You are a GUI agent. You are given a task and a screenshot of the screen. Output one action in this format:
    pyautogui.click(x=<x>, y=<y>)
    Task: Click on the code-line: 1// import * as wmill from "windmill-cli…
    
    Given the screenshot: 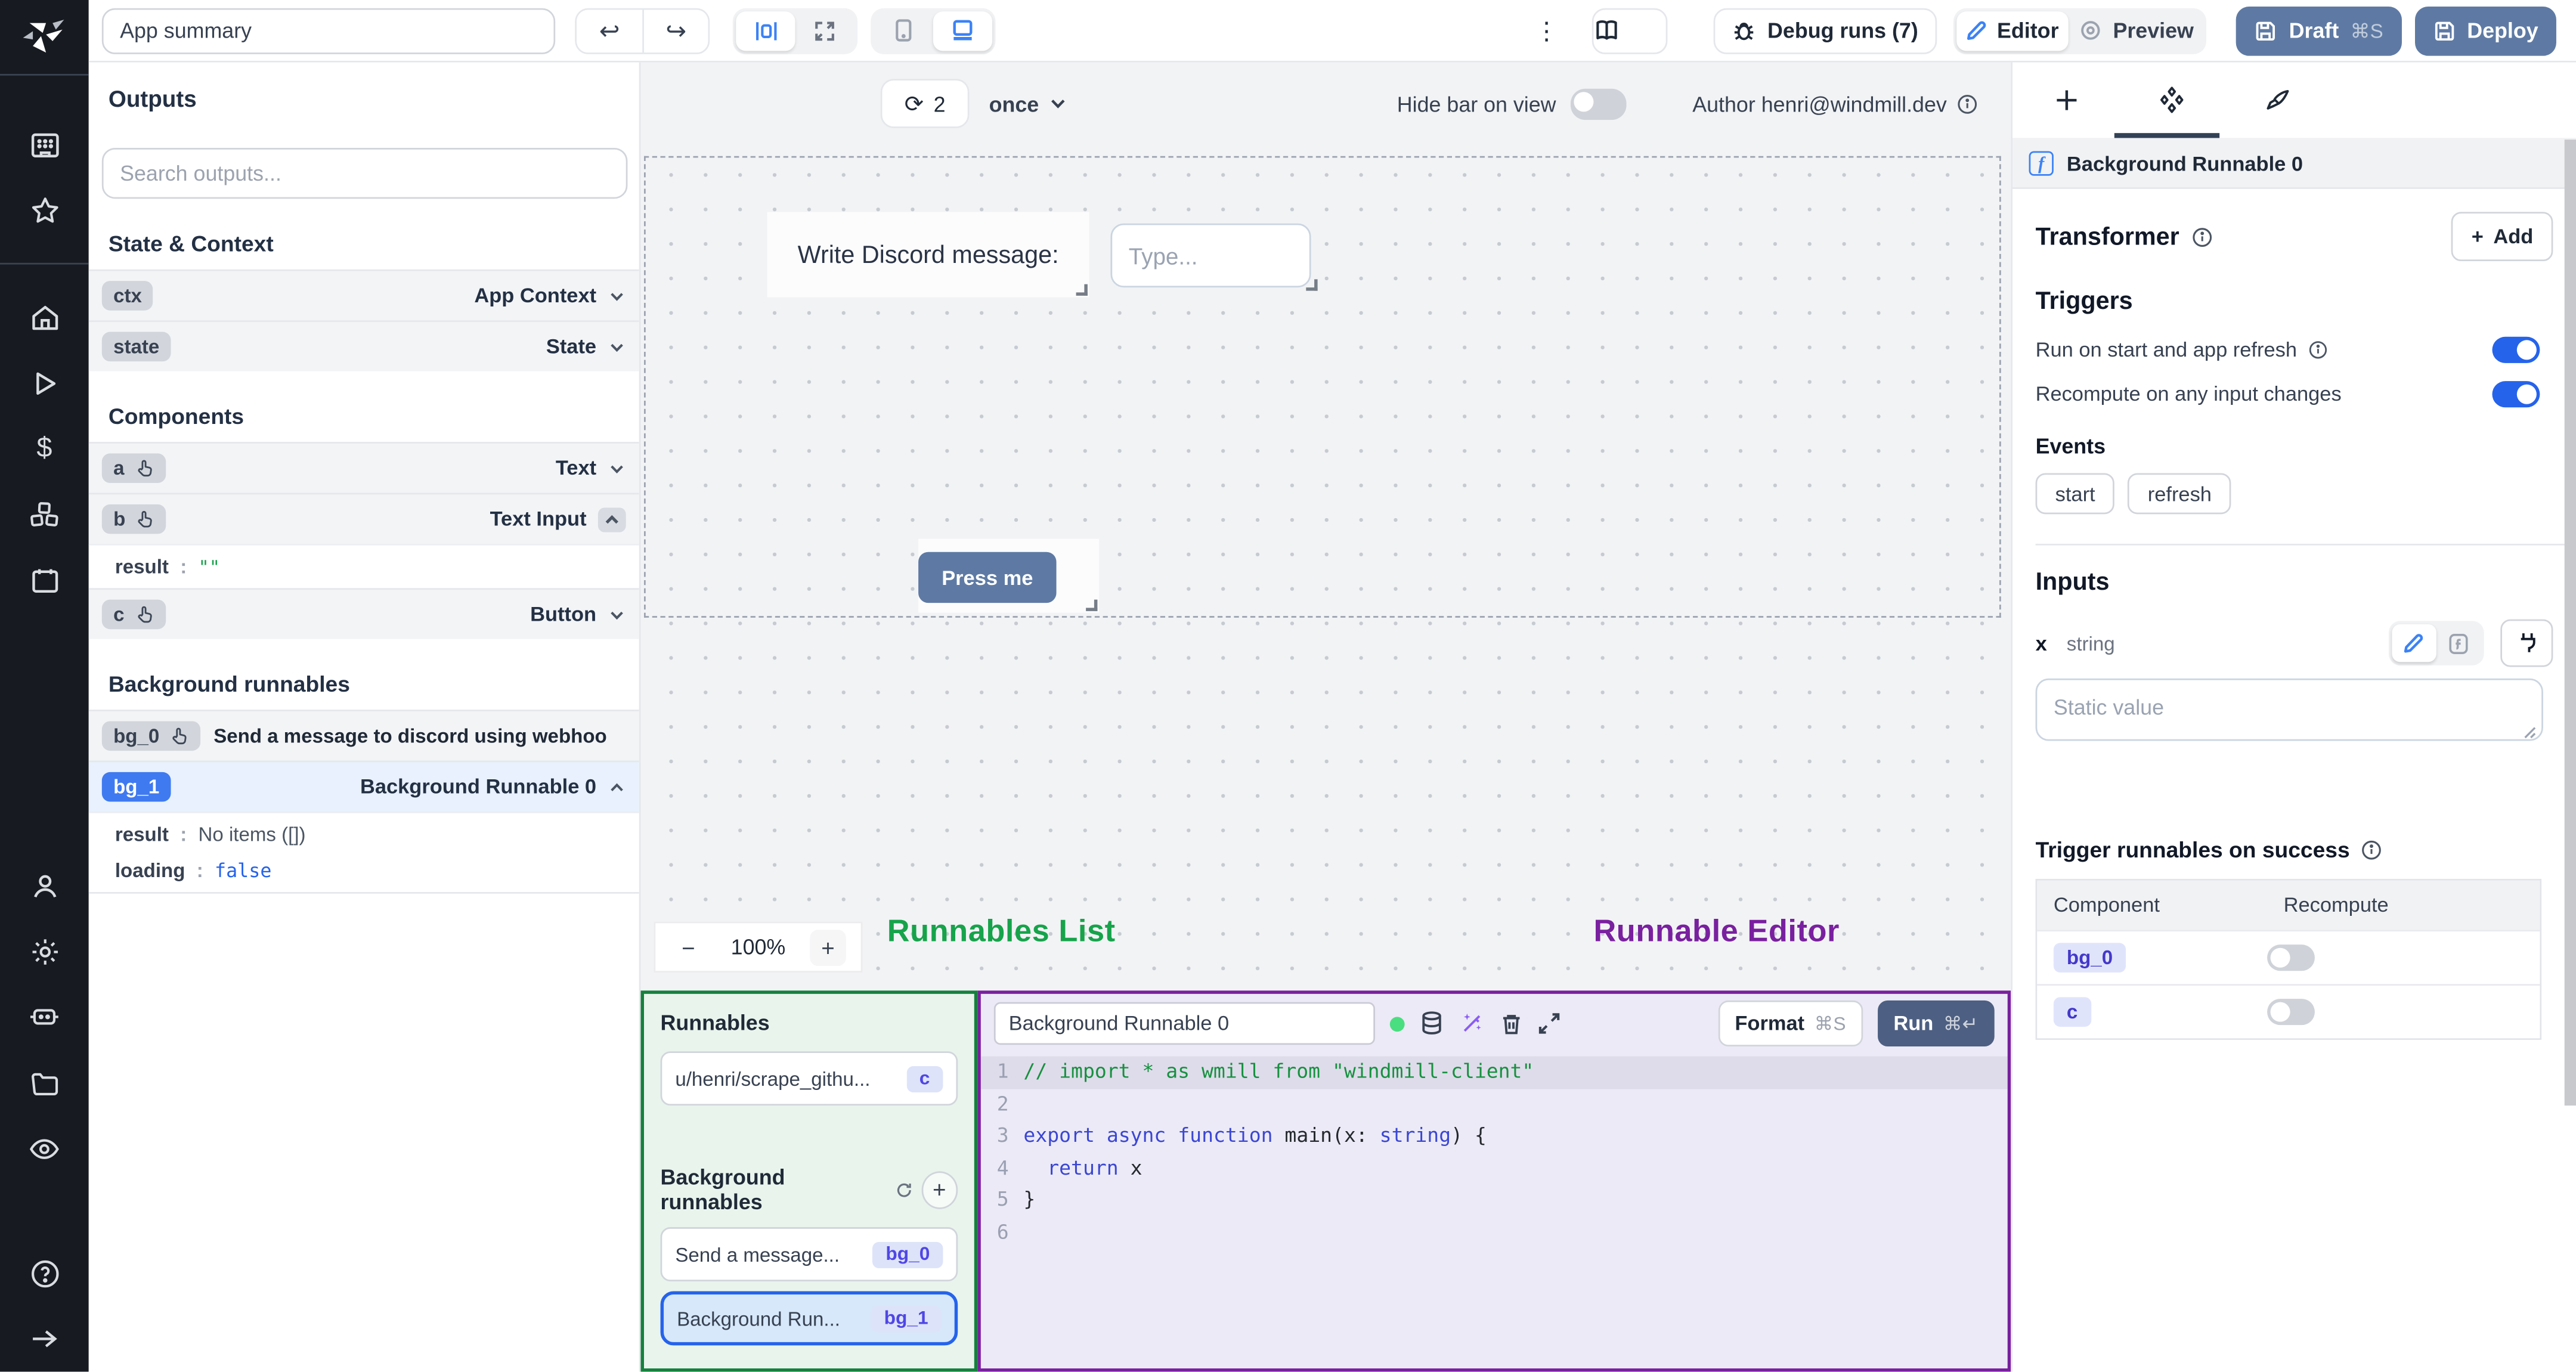 What is the action you would take?
    pyautogui.click(x=1494, y=1073)
    